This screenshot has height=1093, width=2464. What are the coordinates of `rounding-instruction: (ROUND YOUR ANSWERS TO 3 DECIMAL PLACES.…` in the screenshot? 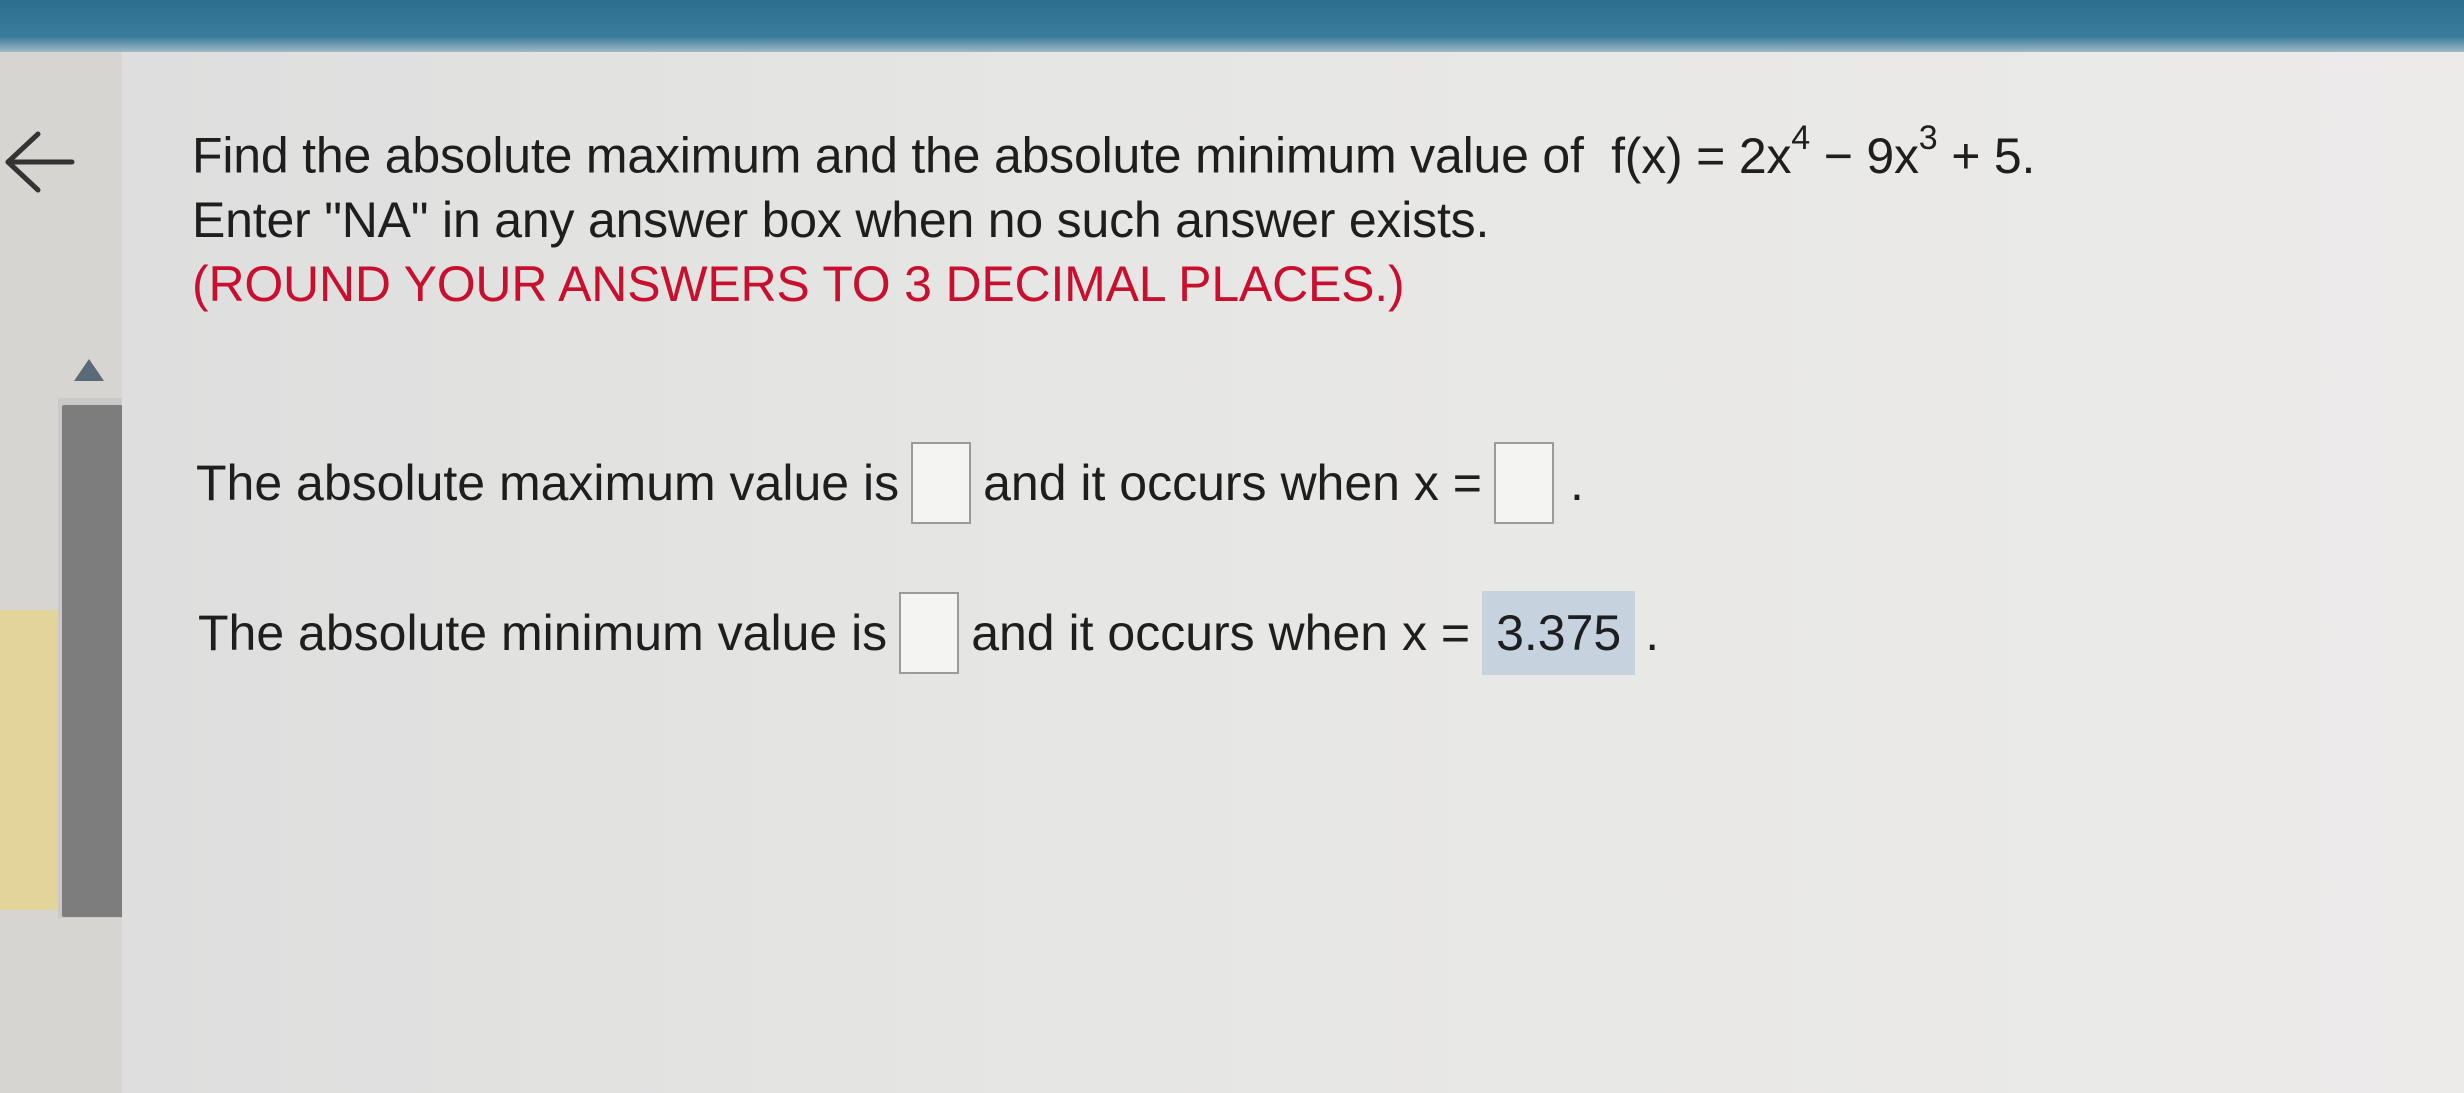 It's located at (798, 283).